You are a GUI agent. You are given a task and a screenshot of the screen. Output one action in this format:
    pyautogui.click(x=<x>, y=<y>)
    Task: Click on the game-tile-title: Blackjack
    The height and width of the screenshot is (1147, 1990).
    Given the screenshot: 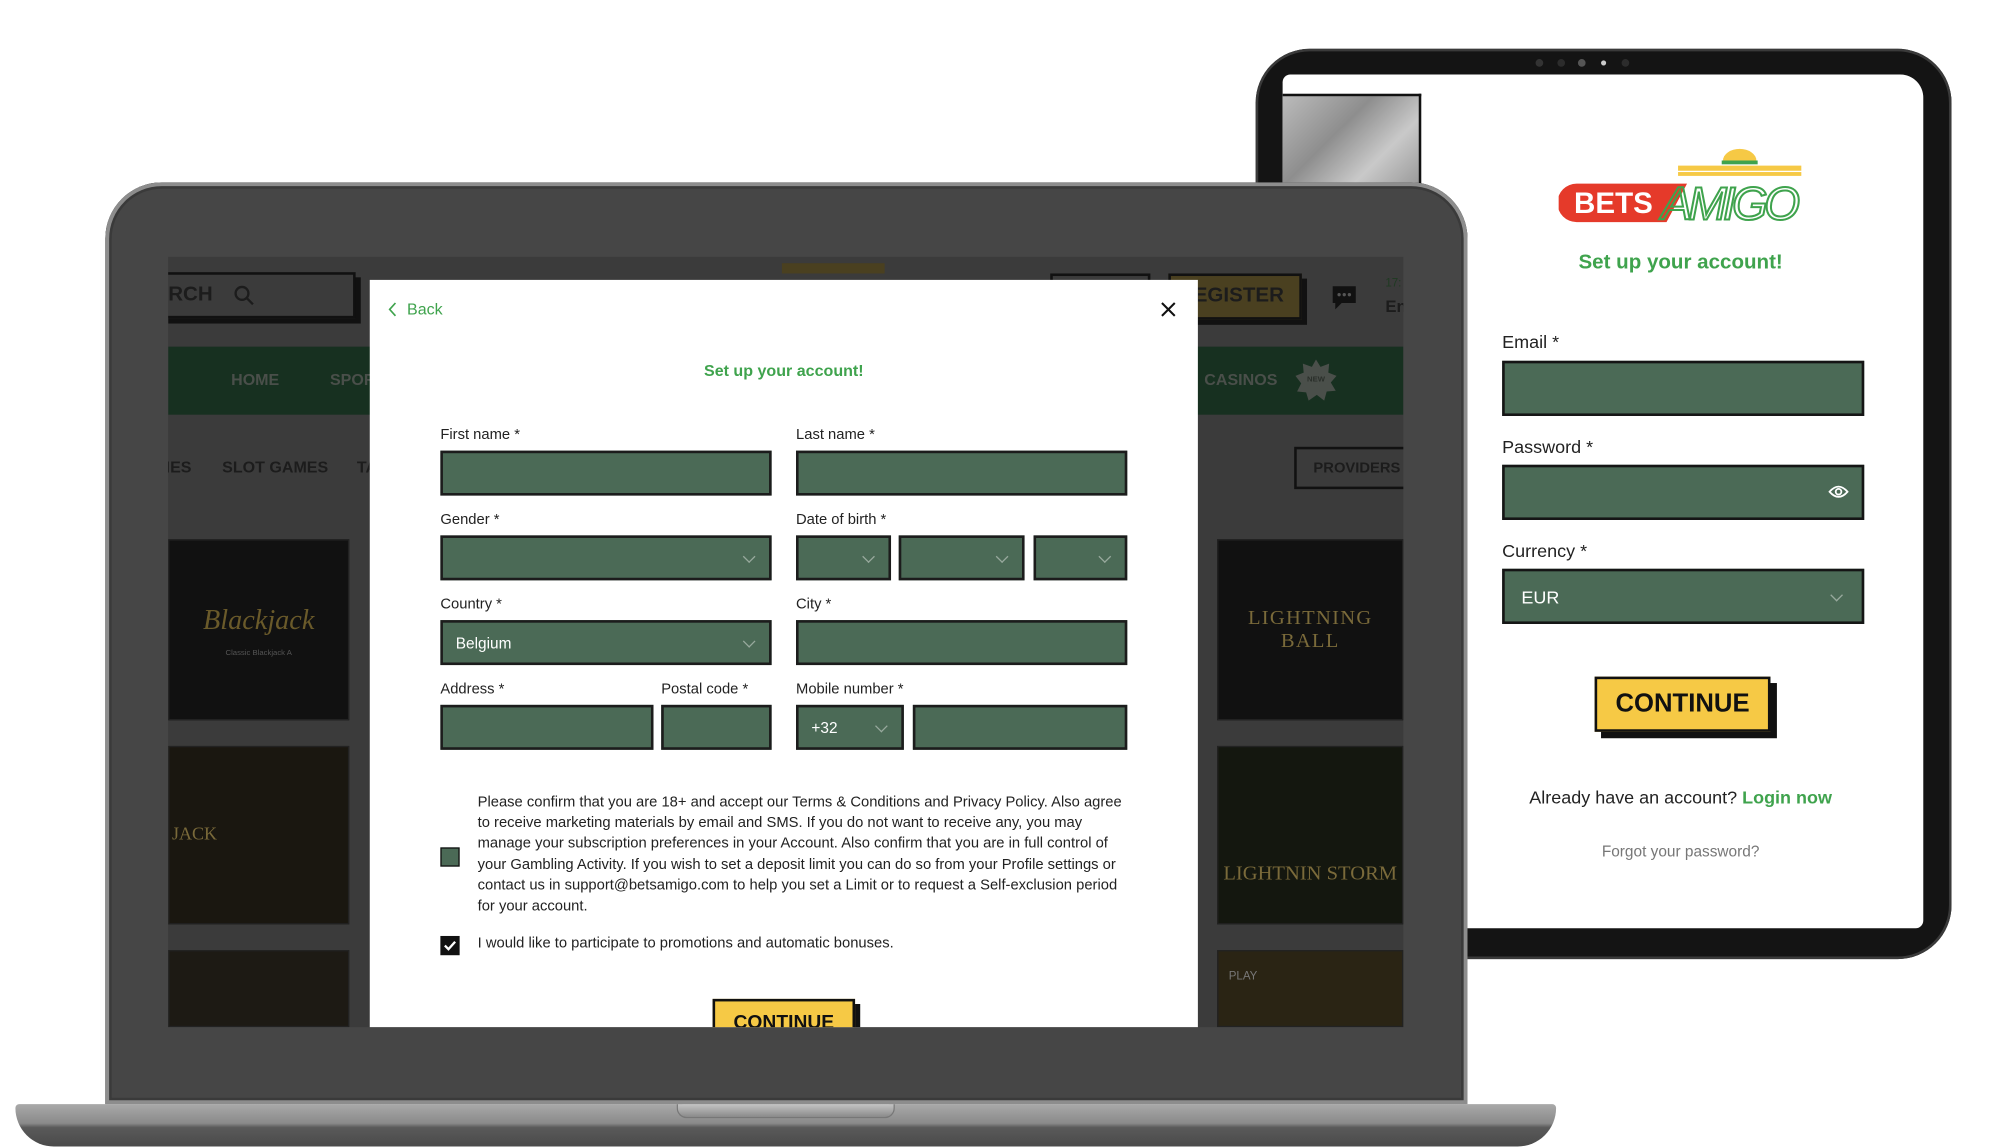 What is the action you would take?
    pyautogui.click(x=259, y=618)
    